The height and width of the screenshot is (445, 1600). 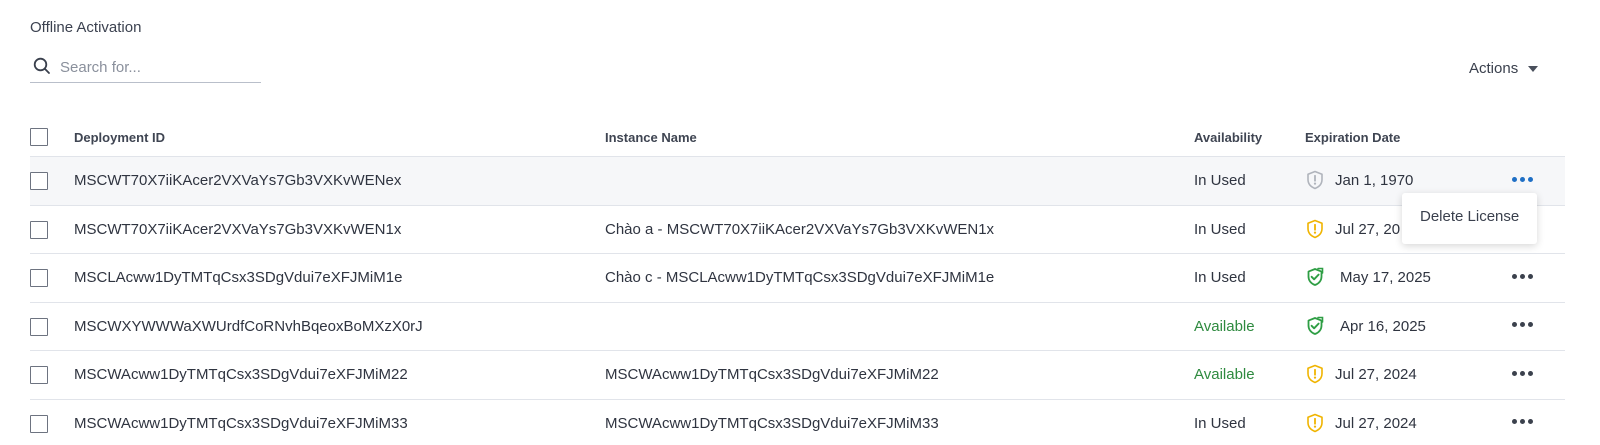 I want to click on actions-label: Actions, so click(x=1494, y=68).